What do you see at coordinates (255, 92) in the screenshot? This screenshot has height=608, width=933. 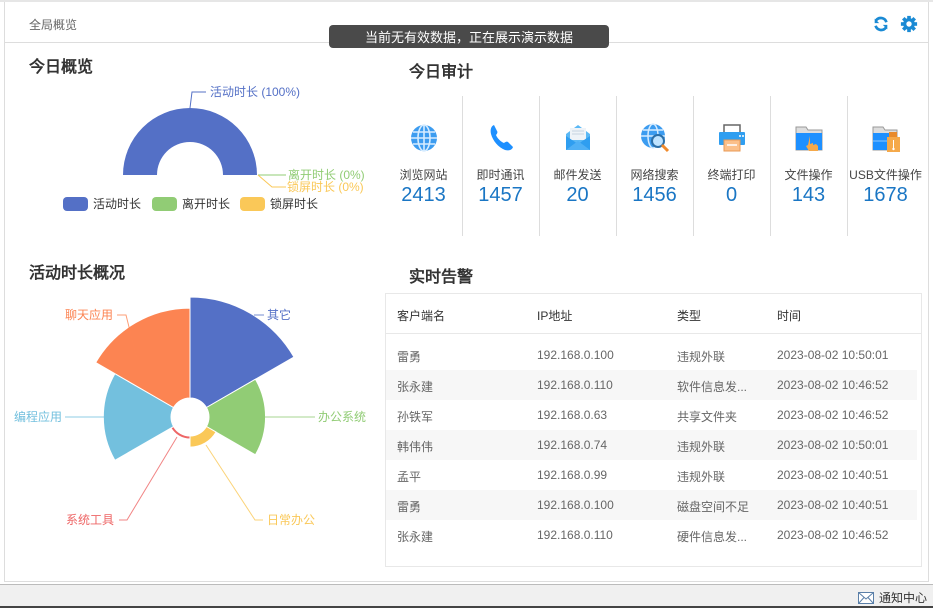 I see `slice-label: 活动时长 (100%)` at bounding box center [255, 92].